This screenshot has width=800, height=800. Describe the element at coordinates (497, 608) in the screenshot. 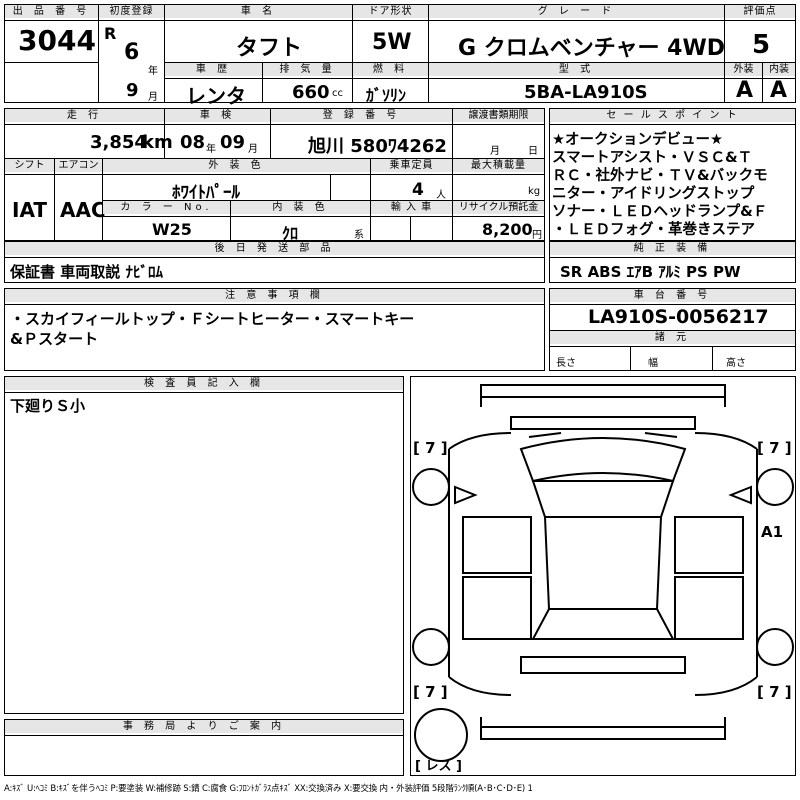

I see `left-rear-door` at that location.